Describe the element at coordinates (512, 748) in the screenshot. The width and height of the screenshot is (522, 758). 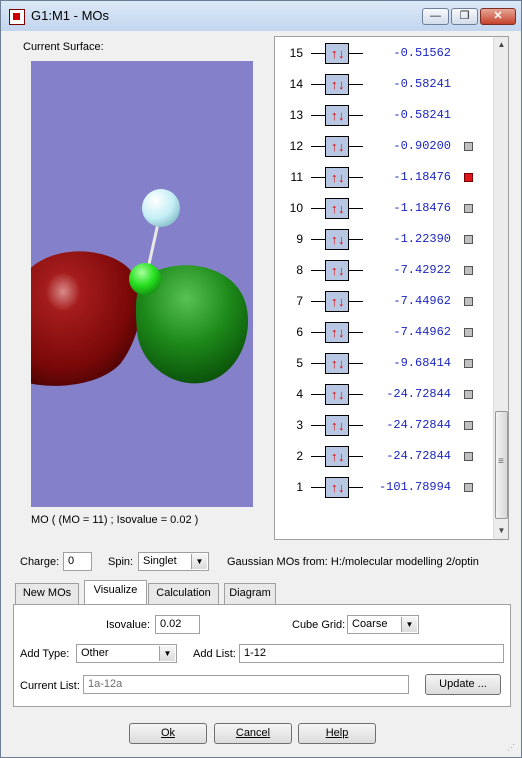
I see `resize-grip-icon: ⋰` at that location.